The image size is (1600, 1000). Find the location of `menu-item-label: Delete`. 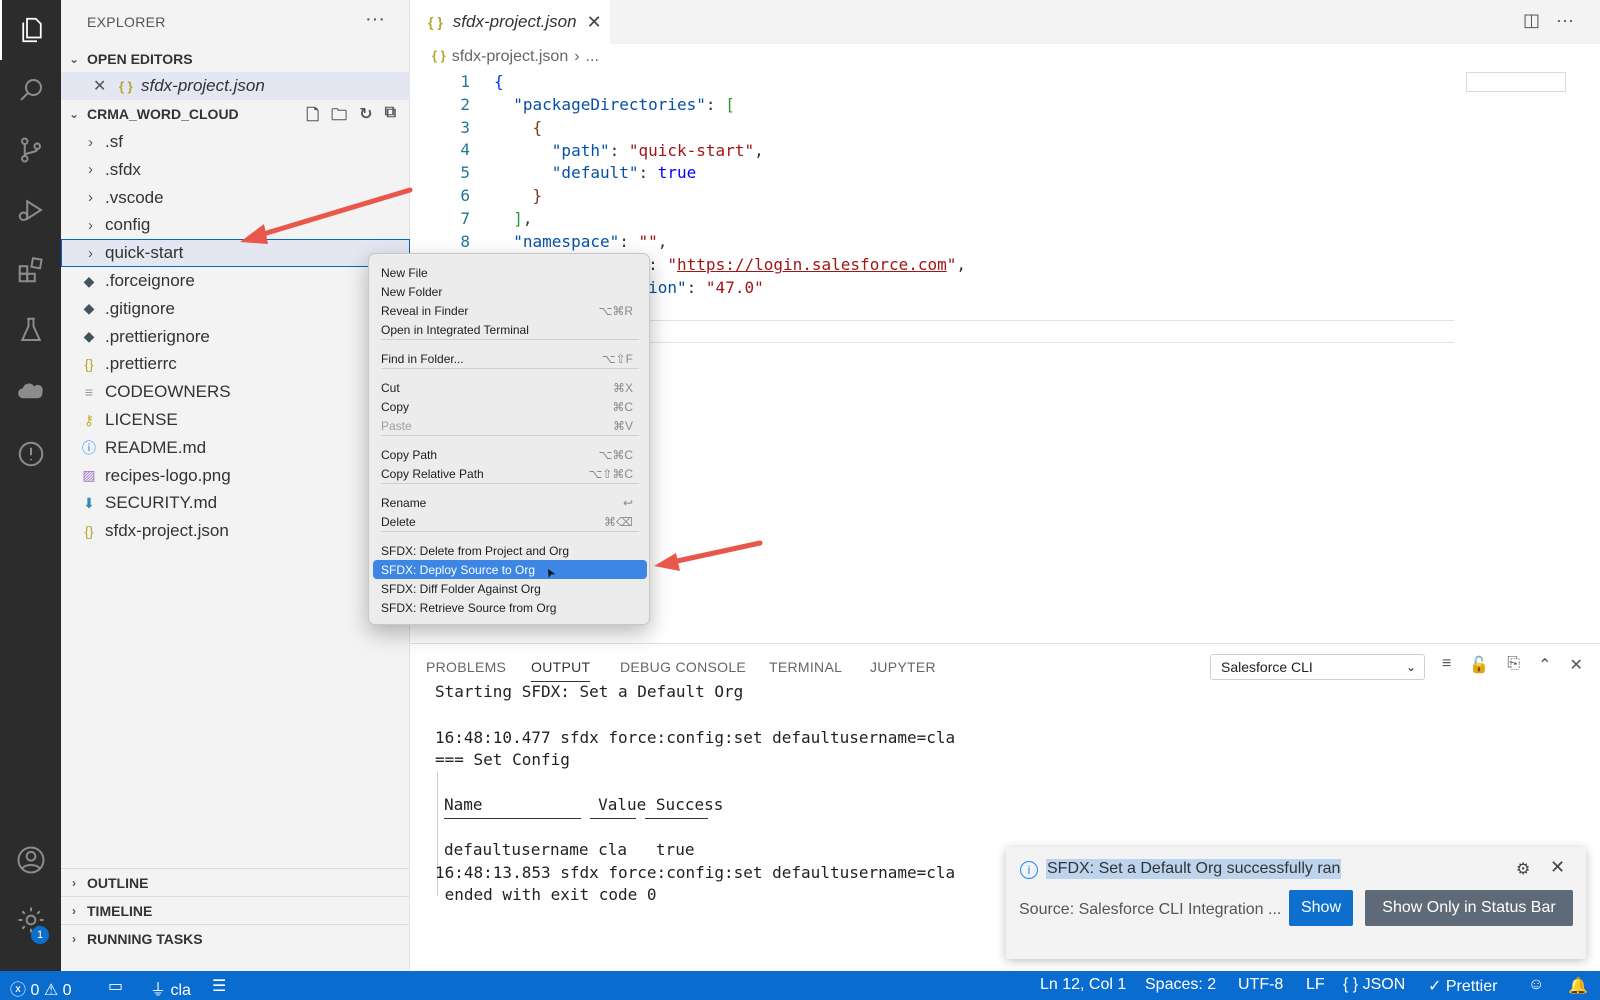

menu-item-label: Delete is located at coordinates (398, 521).